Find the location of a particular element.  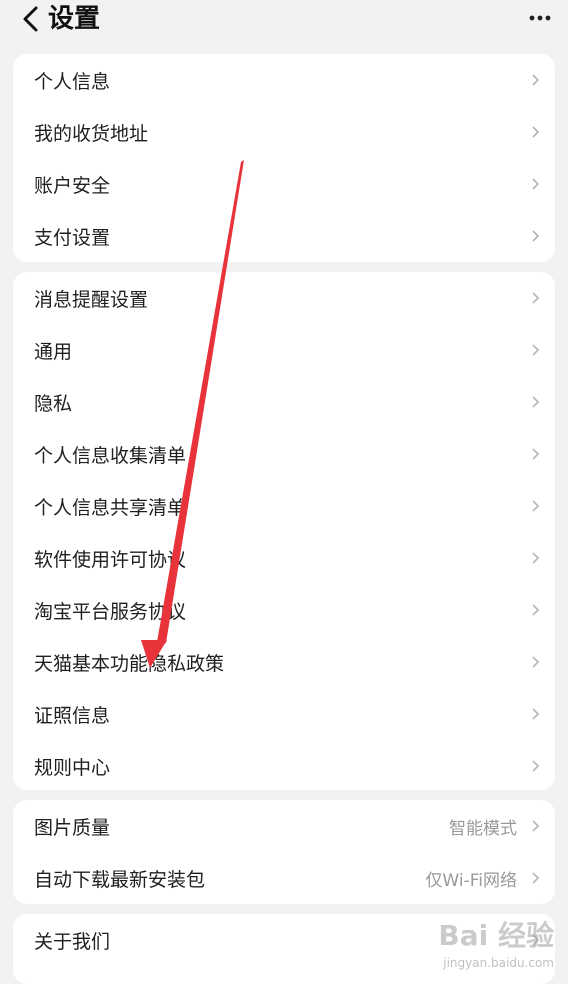

settings-item-info-sharing-list: 个人信息共享清单 is located at coordinates (284, 506).